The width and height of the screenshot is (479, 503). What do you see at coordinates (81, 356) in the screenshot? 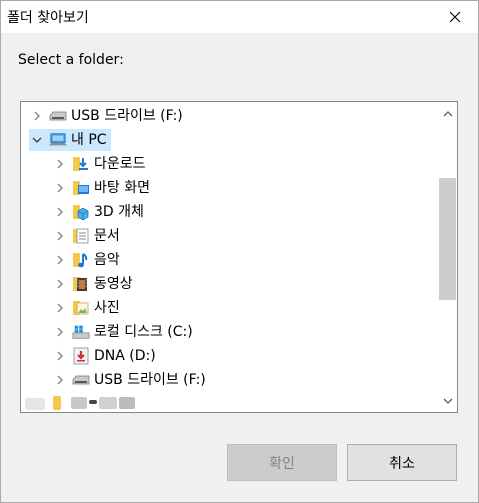
I see `dna-drive-icon` at bounding box center [81, 356].